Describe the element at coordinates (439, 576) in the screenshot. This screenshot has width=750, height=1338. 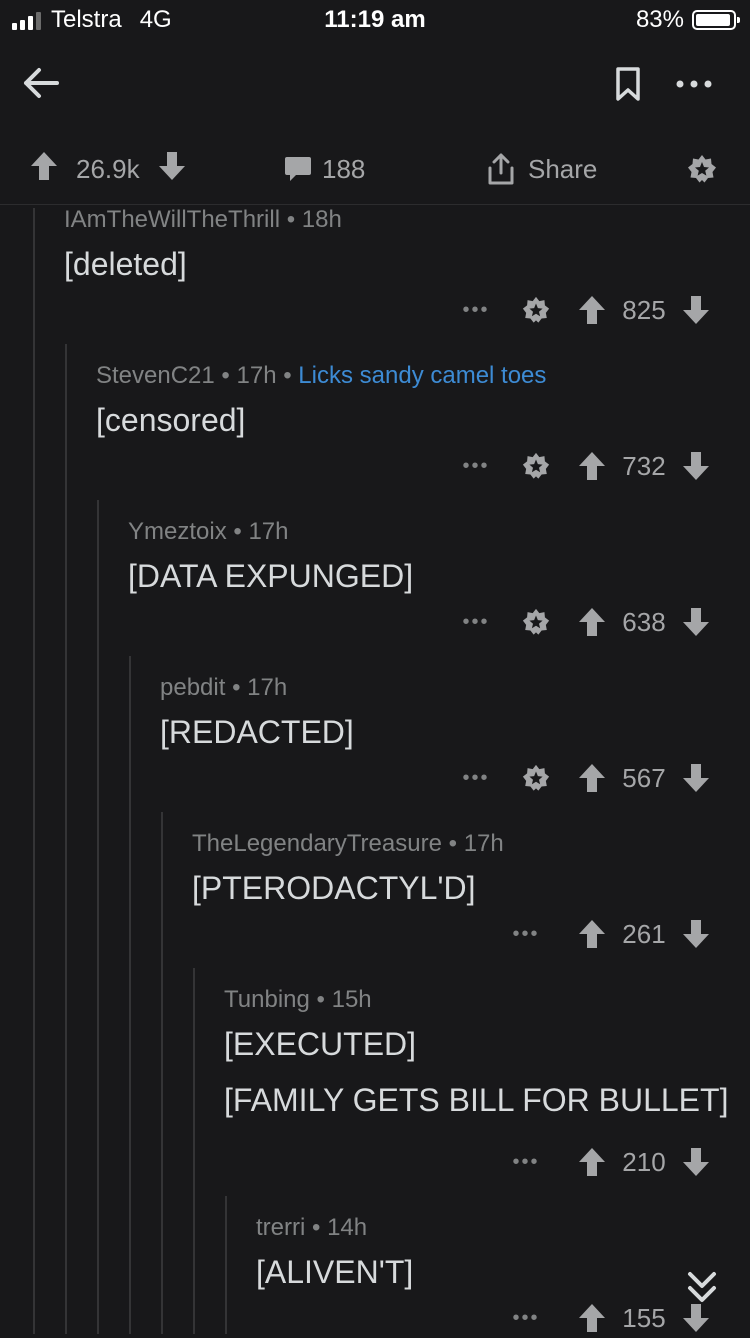
I see `comment-body: [DATA EXPUNGED]` at that location.